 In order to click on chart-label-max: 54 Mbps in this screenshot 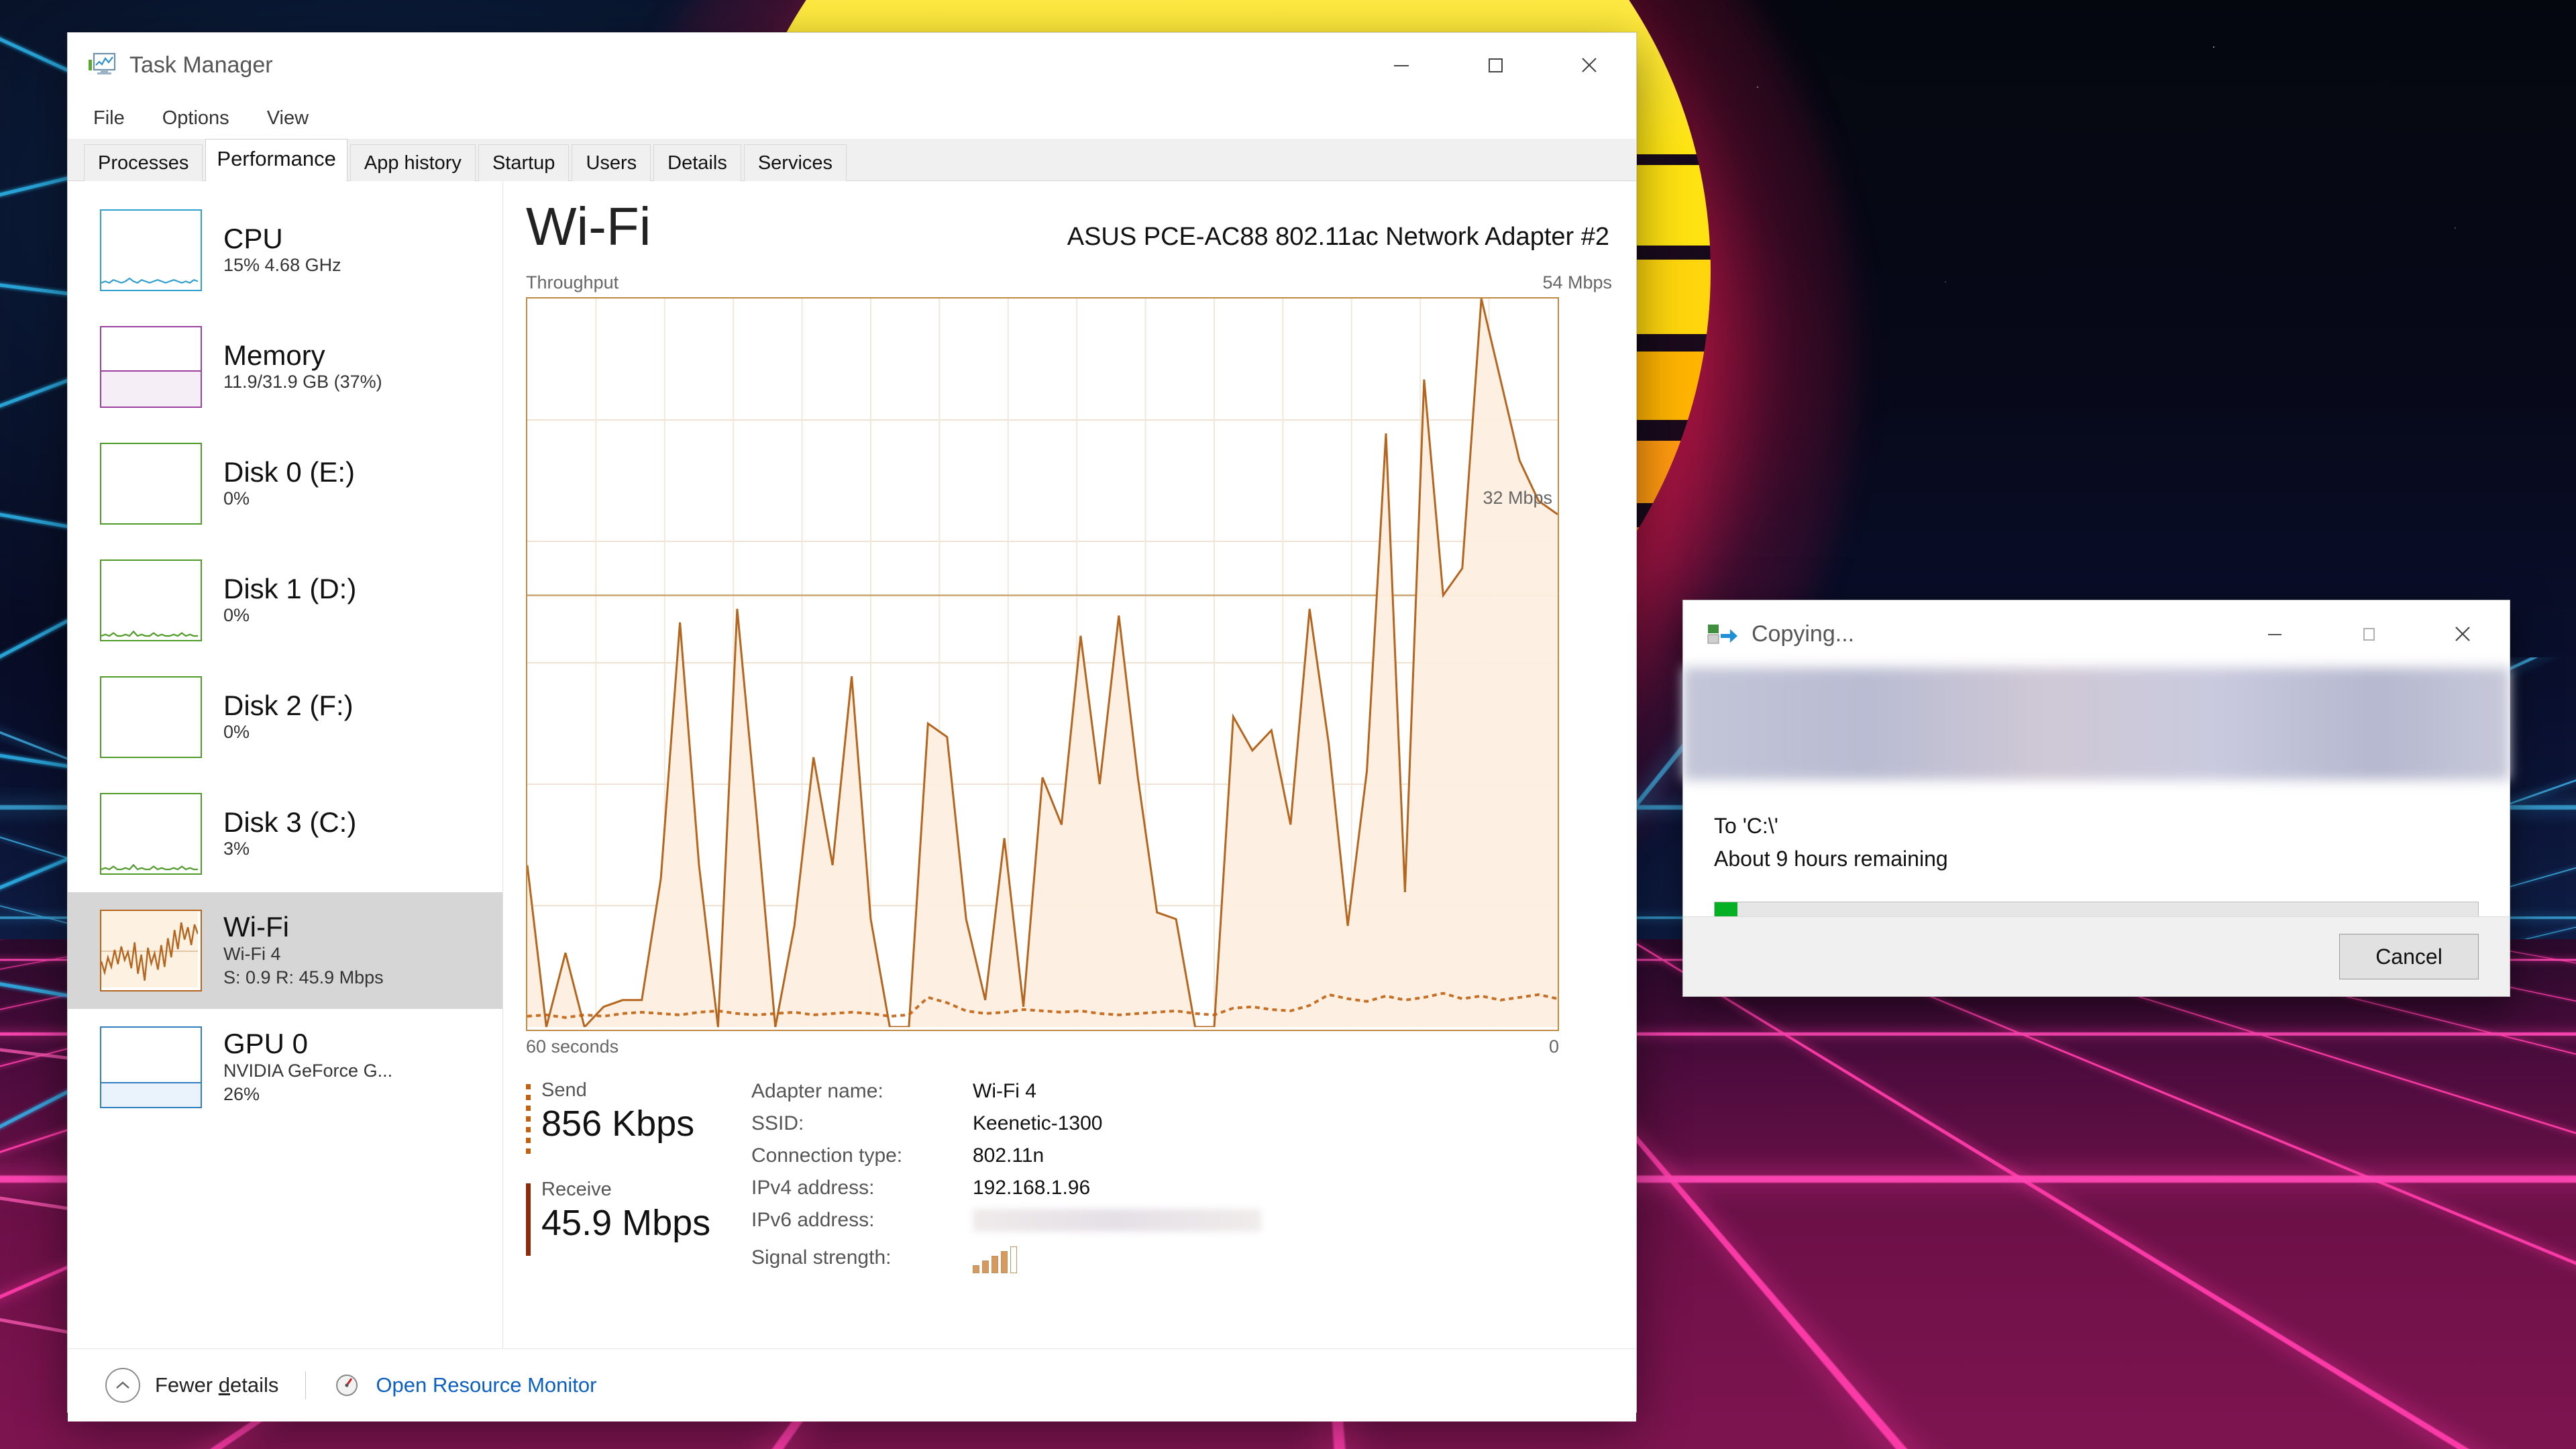, I will do `click(1577, 282)`.